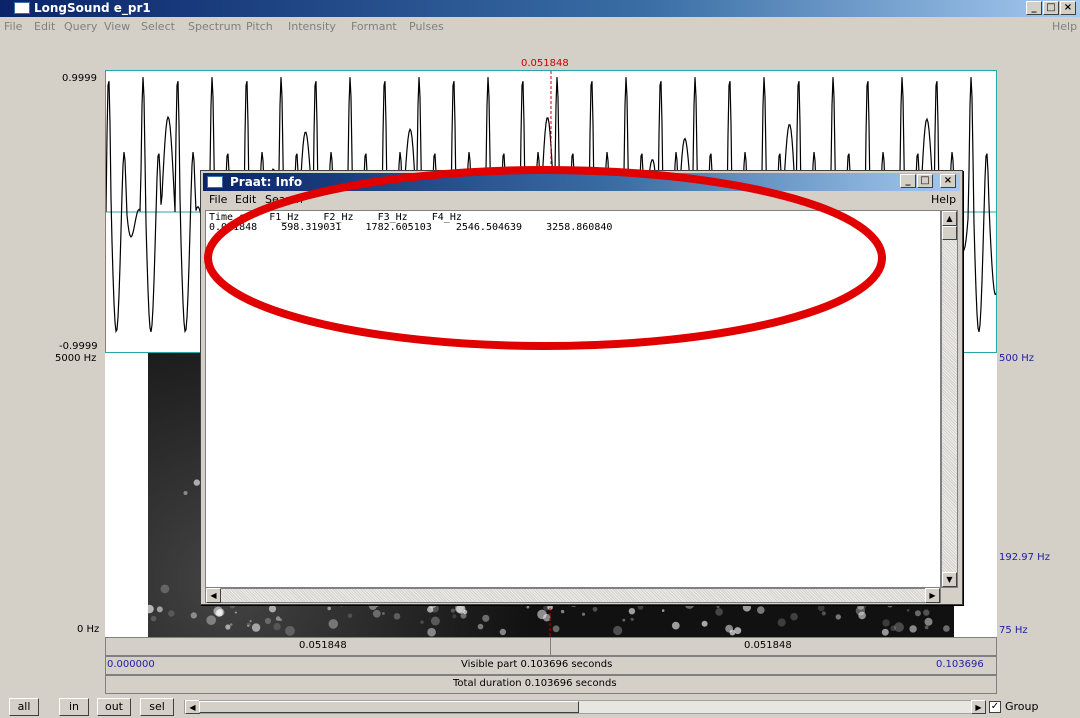  Describe the element at coordinates (389, 707) in the screenshot. I see `scrollbar-thumb` at that location.